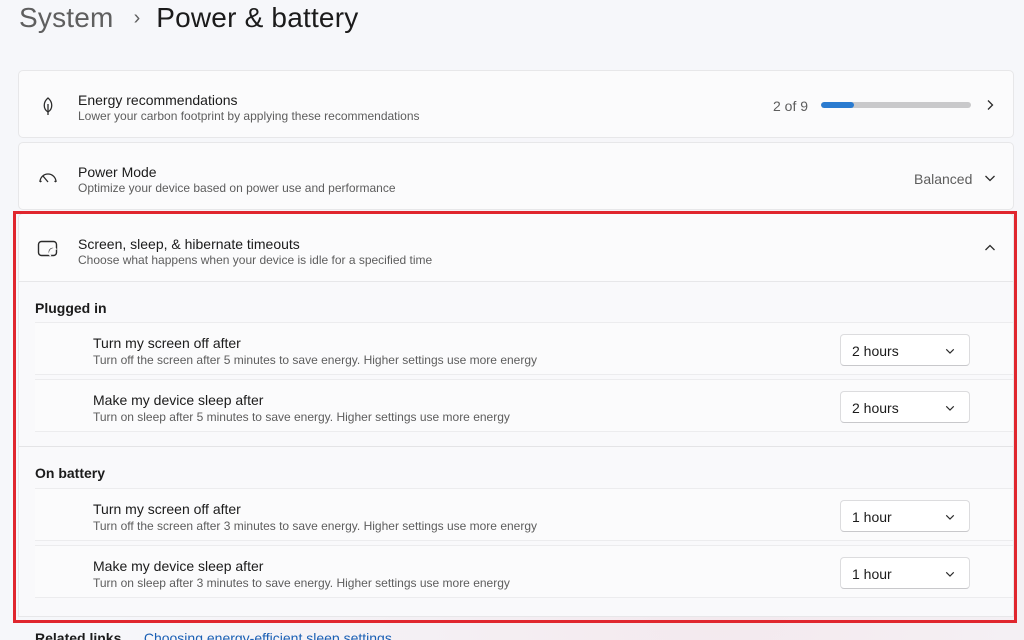 This screenshot has width=1024, height=640. I want to click on battery-screen-off-value: 1 hour, so click(872, 517).